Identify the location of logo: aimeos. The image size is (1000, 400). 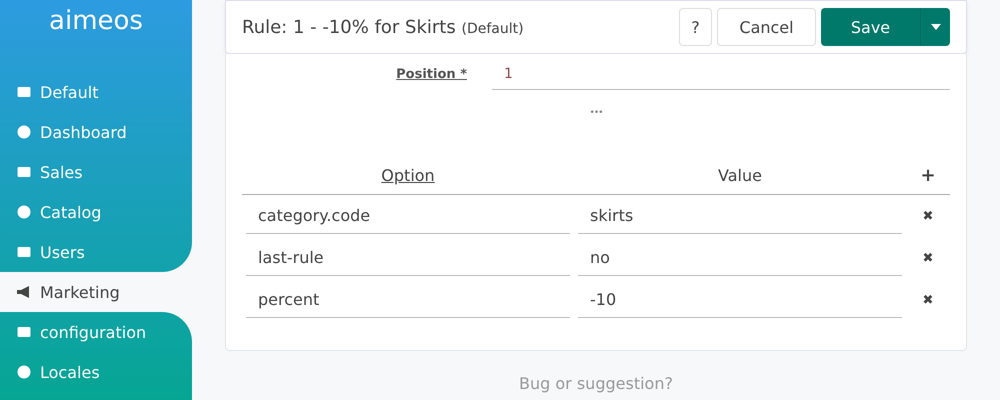
(96, 21).